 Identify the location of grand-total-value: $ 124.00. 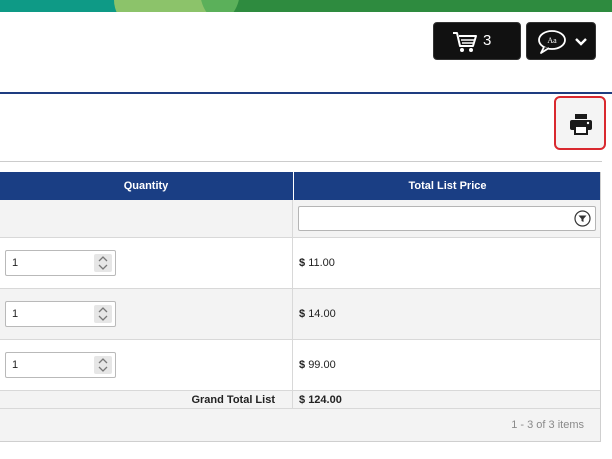
(320, 400).